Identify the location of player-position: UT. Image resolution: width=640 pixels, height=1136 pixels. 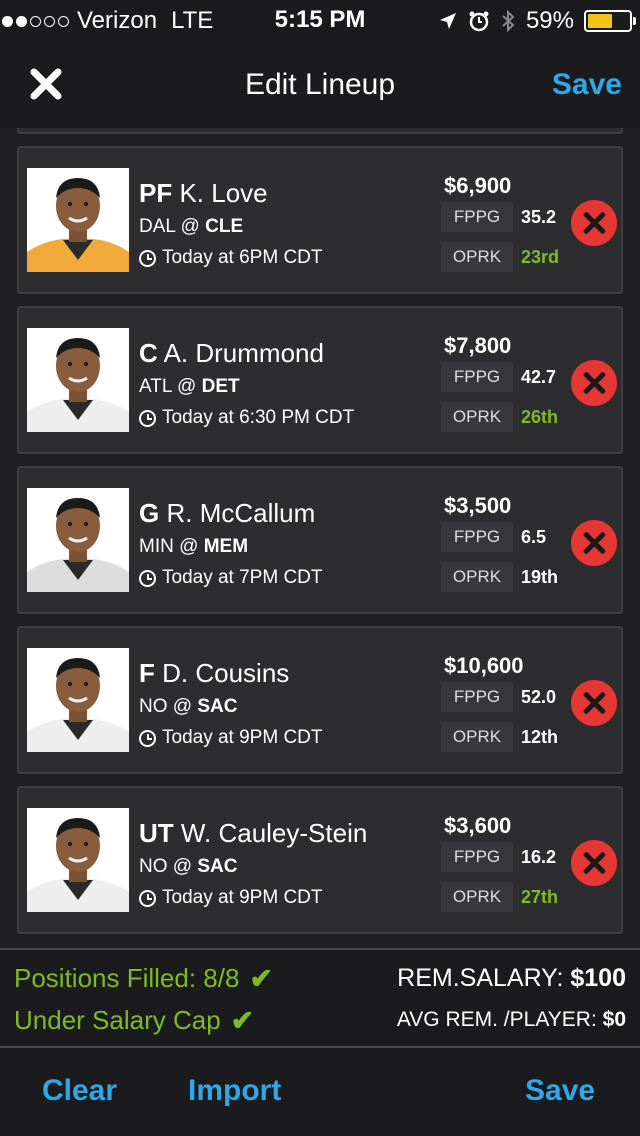
(156, 833).